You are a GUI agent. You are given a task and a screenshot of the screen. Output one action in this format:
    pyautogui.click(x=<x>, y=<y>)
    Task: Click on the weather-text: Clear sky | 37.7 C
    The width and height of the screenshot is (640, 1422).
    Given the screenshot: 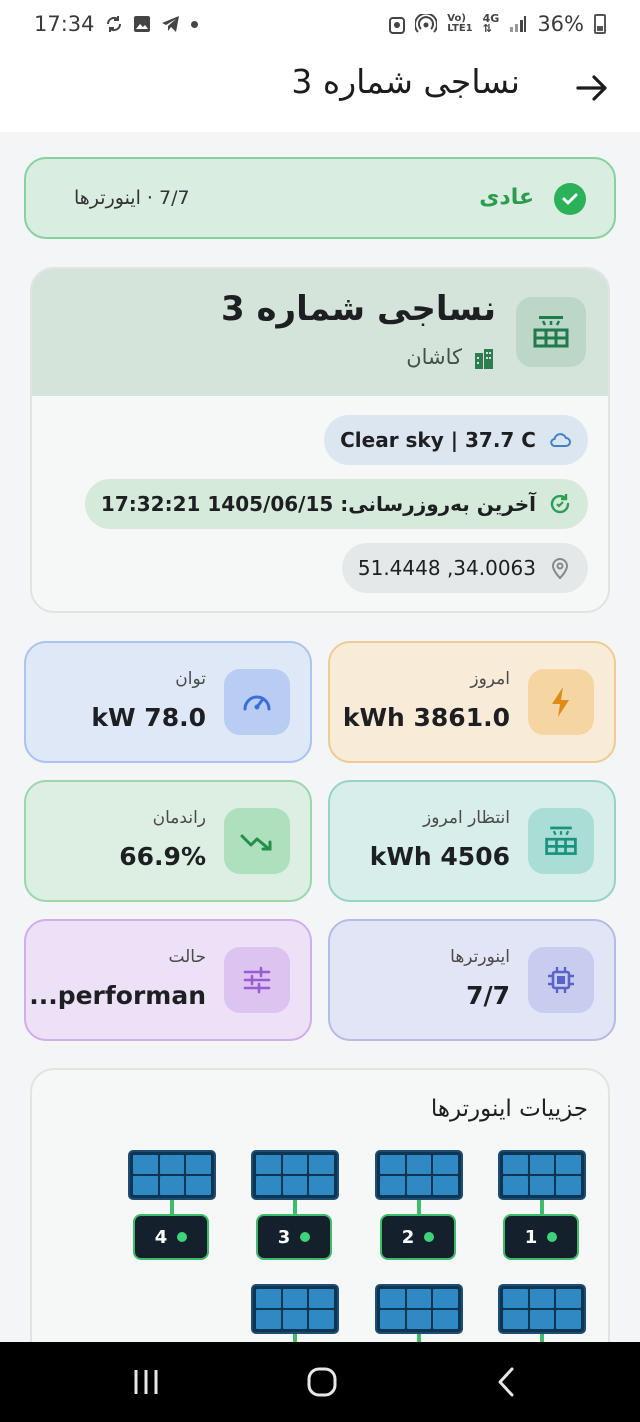 What is the action you would take?
    pyautogui.click(x=438, y=440)
    